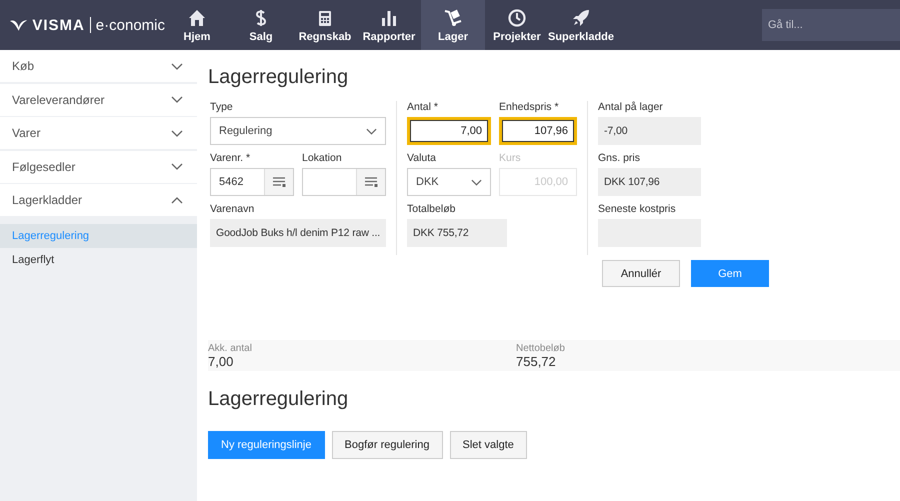 Image resolution: width=900 pixels, height=501 pixels. Describe the element at coordinates (457, 233) in the screenshot. I see `readonly-field: DKK 755,72` at that location.